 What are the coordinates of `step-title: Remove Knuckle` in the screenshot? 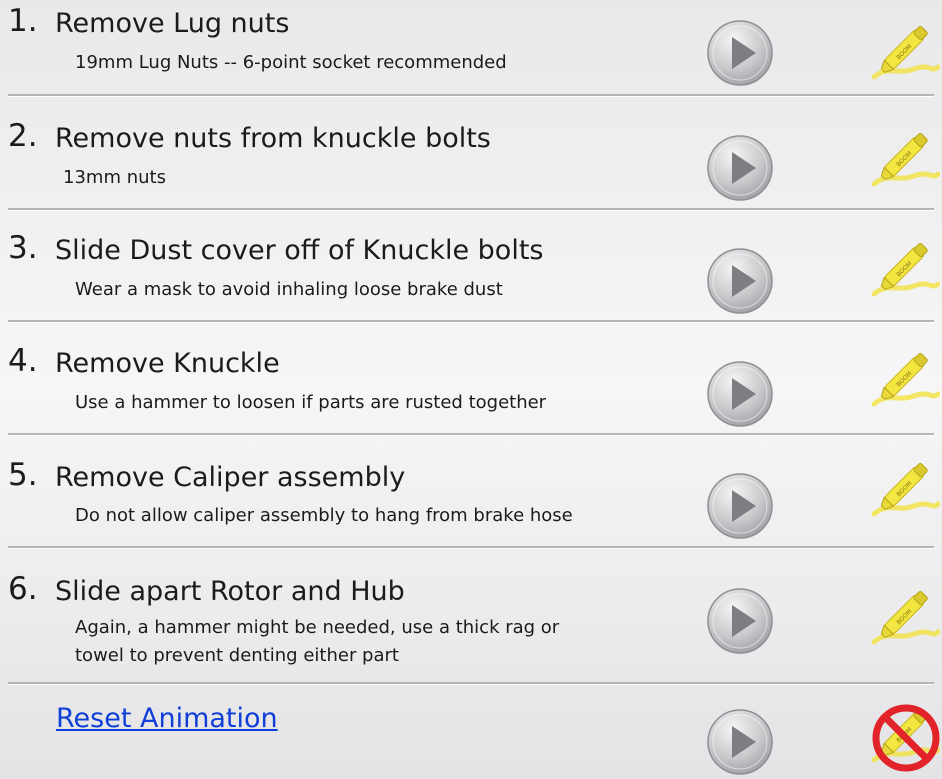 It's located at (167, 363).